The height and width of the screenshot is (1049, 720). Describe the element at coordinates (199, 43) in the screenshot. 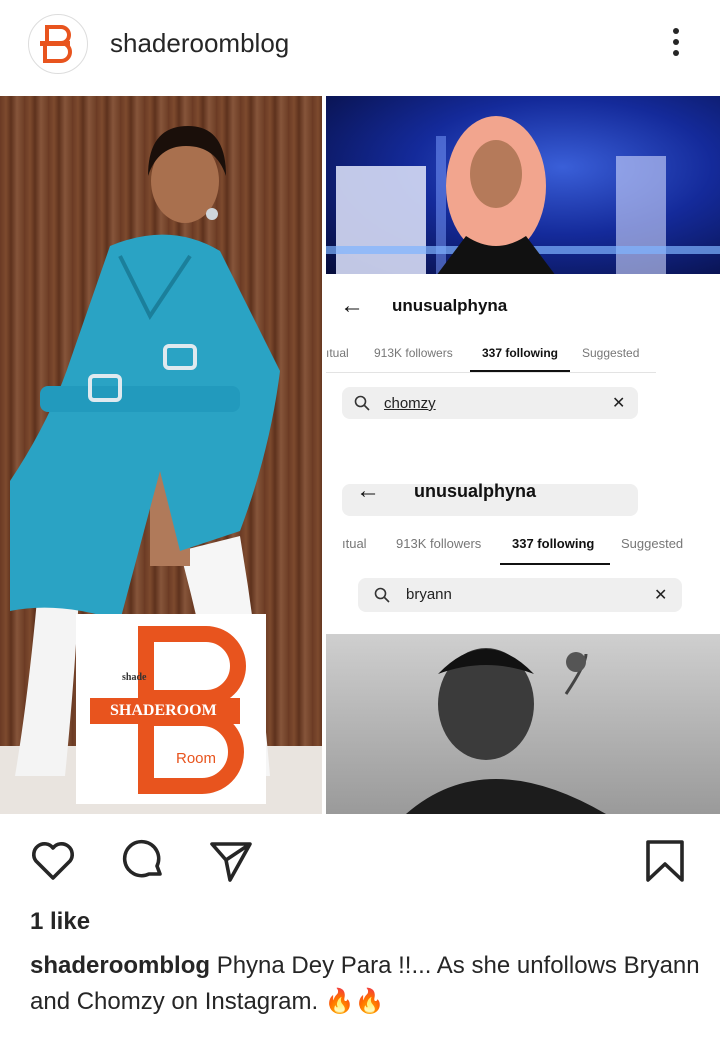

I see `post-username: shaderoomblog` at that location.